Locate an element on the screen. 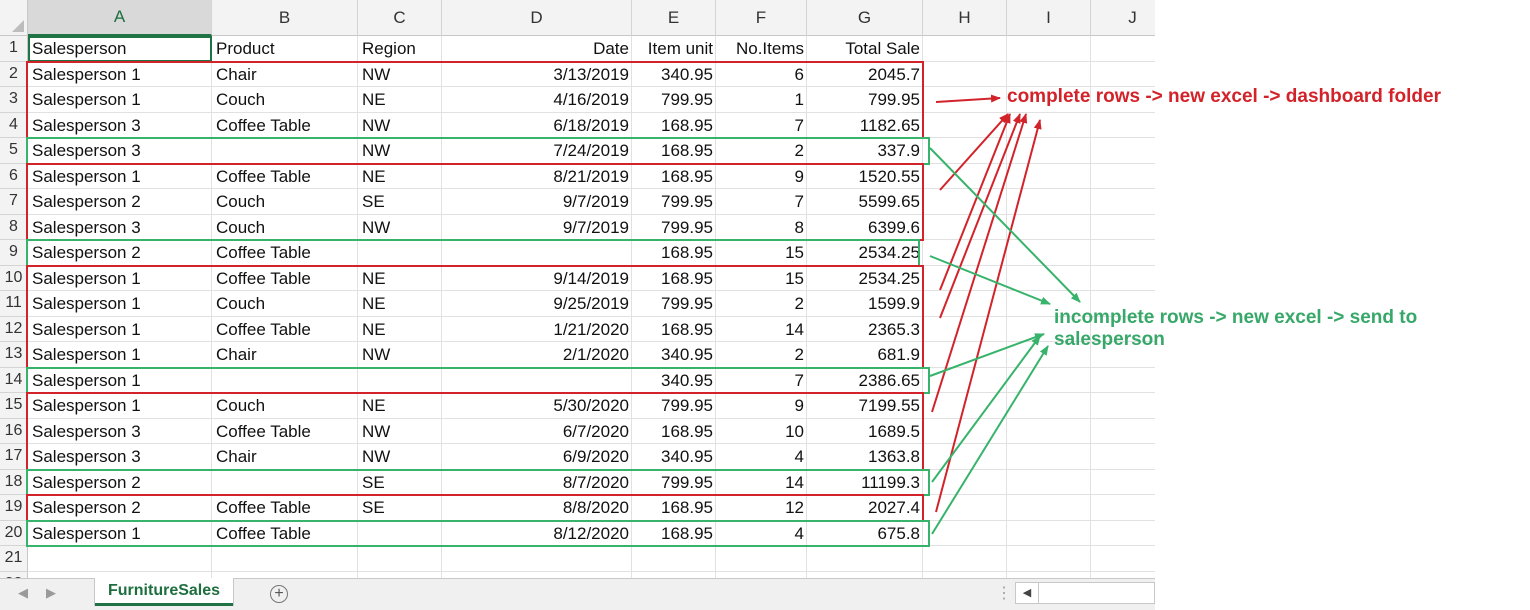 Image resolution: width=1530 pixels, height=610 pixels. header-cell: Total Sale is located at coordinates (865, 49).